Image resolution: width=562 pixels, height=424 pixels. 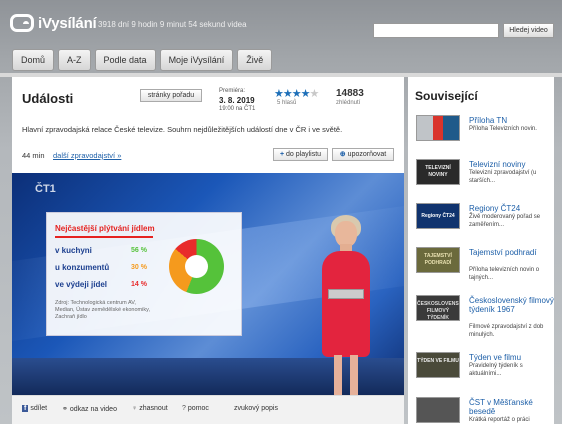 I want to click on infographic-row-label: u konzumentů, so click(x=82, y=267).